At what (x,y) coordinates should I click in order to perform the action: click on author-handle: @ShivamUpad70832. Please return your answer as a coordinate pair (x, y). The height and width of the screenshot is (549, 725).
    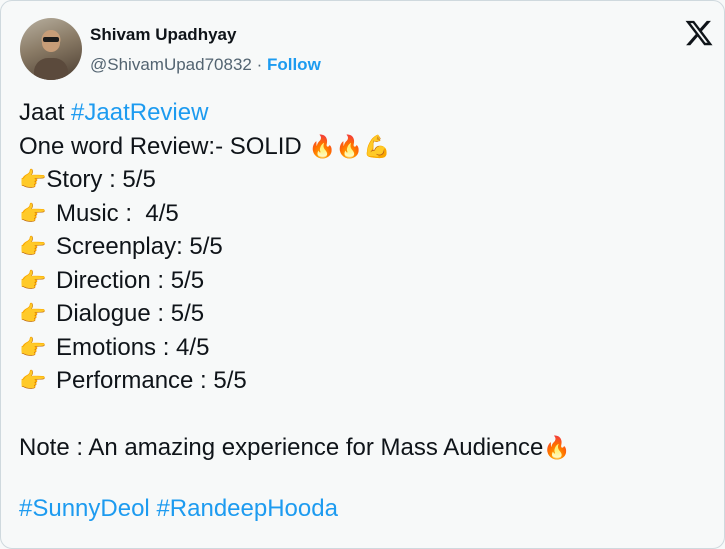
    Looking at the image, I should click on (171, 64).